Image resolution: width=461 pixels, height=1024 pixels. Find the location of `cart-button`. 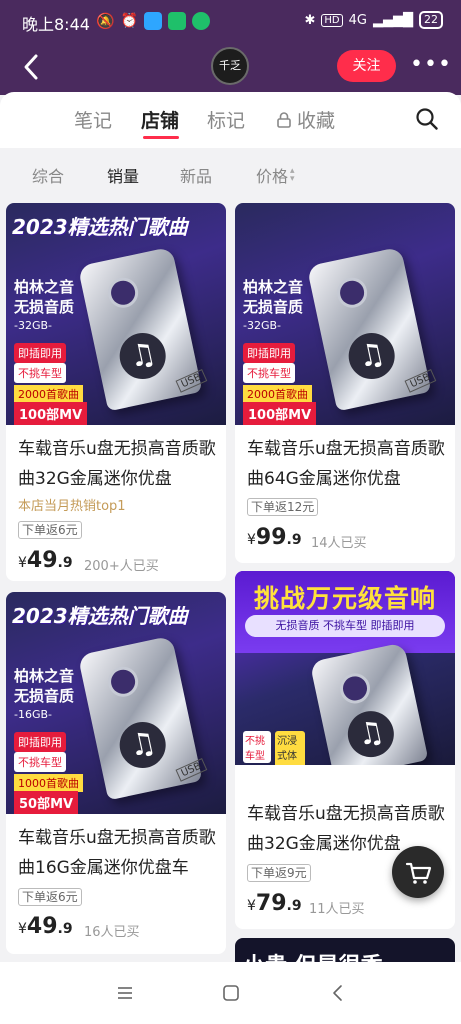

cart-button is located at coordinates (418, 872).